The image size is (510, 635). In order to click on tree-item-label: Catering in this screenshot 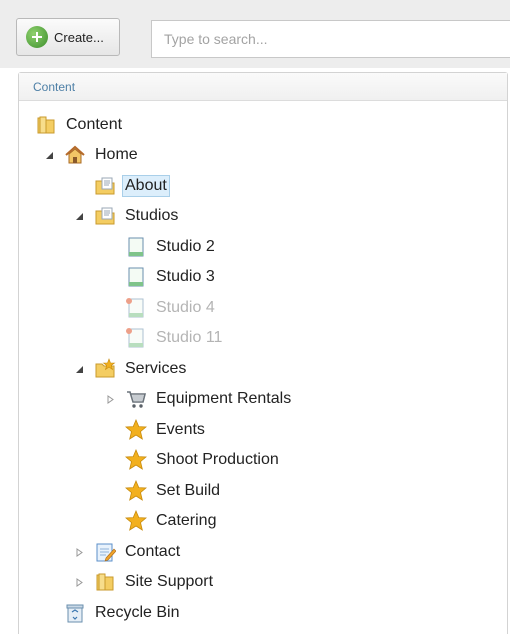, I will do `click(186, 520)`.